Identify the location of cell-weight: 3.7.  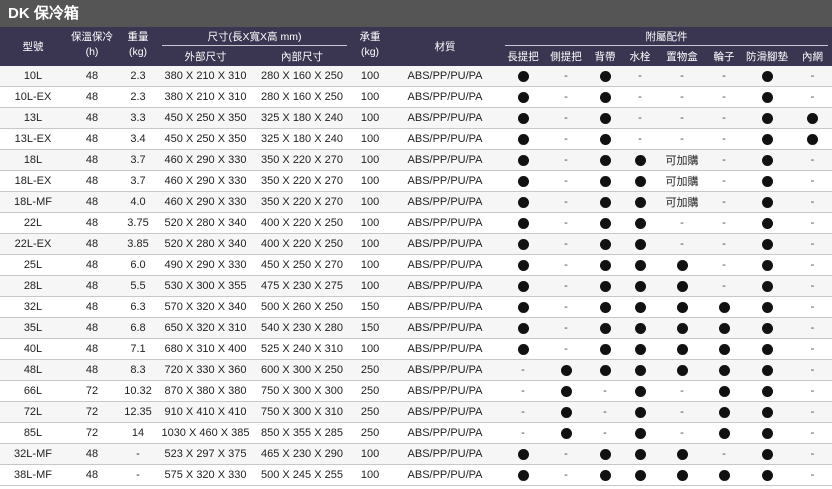
(138, 160).